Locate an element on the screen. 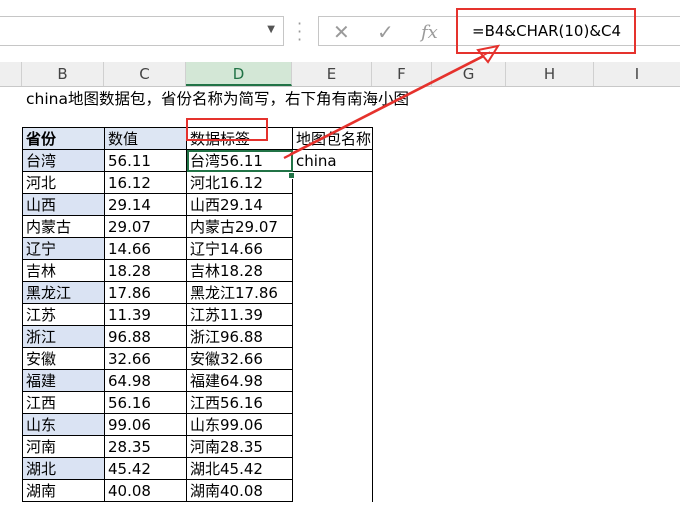 The width and height of the screenshot is (680, 518). fx-icon: fx is located at coordinates (429, 32).